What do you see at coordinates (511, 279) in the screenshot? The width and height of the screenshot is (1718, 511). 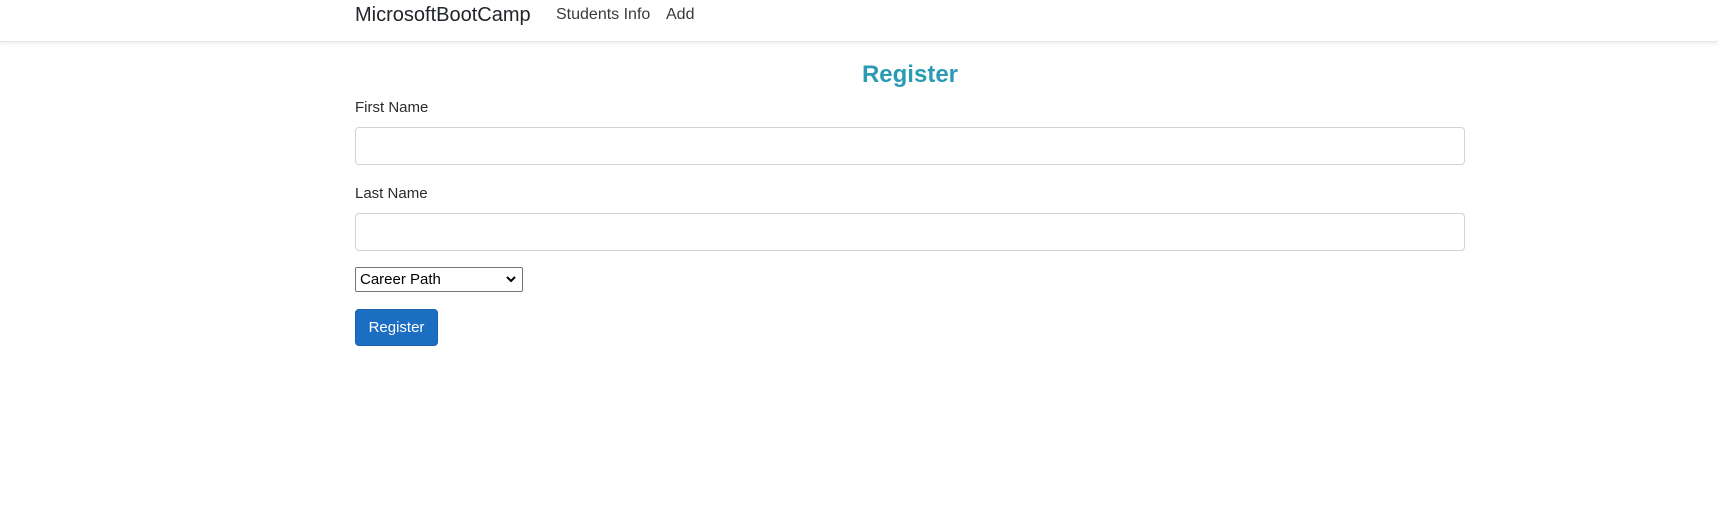 I see `chevron-down-icon` at bounding box center [511, 279].